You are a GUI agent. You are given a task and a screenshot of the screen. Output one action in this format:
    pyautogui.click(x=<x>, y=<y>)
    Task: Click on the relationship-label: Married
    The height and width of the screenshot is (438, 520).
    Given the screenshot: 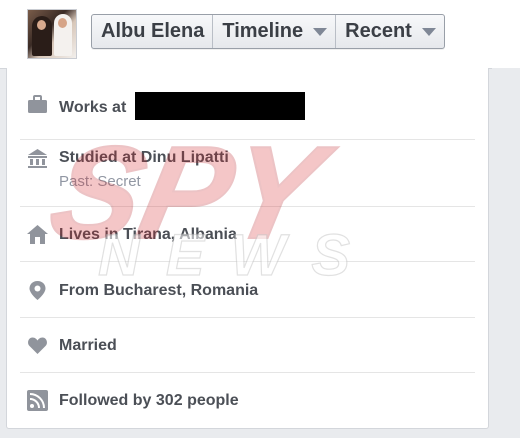 What is the action you would take?
    pyautogui.click(x=88, y=345)
    